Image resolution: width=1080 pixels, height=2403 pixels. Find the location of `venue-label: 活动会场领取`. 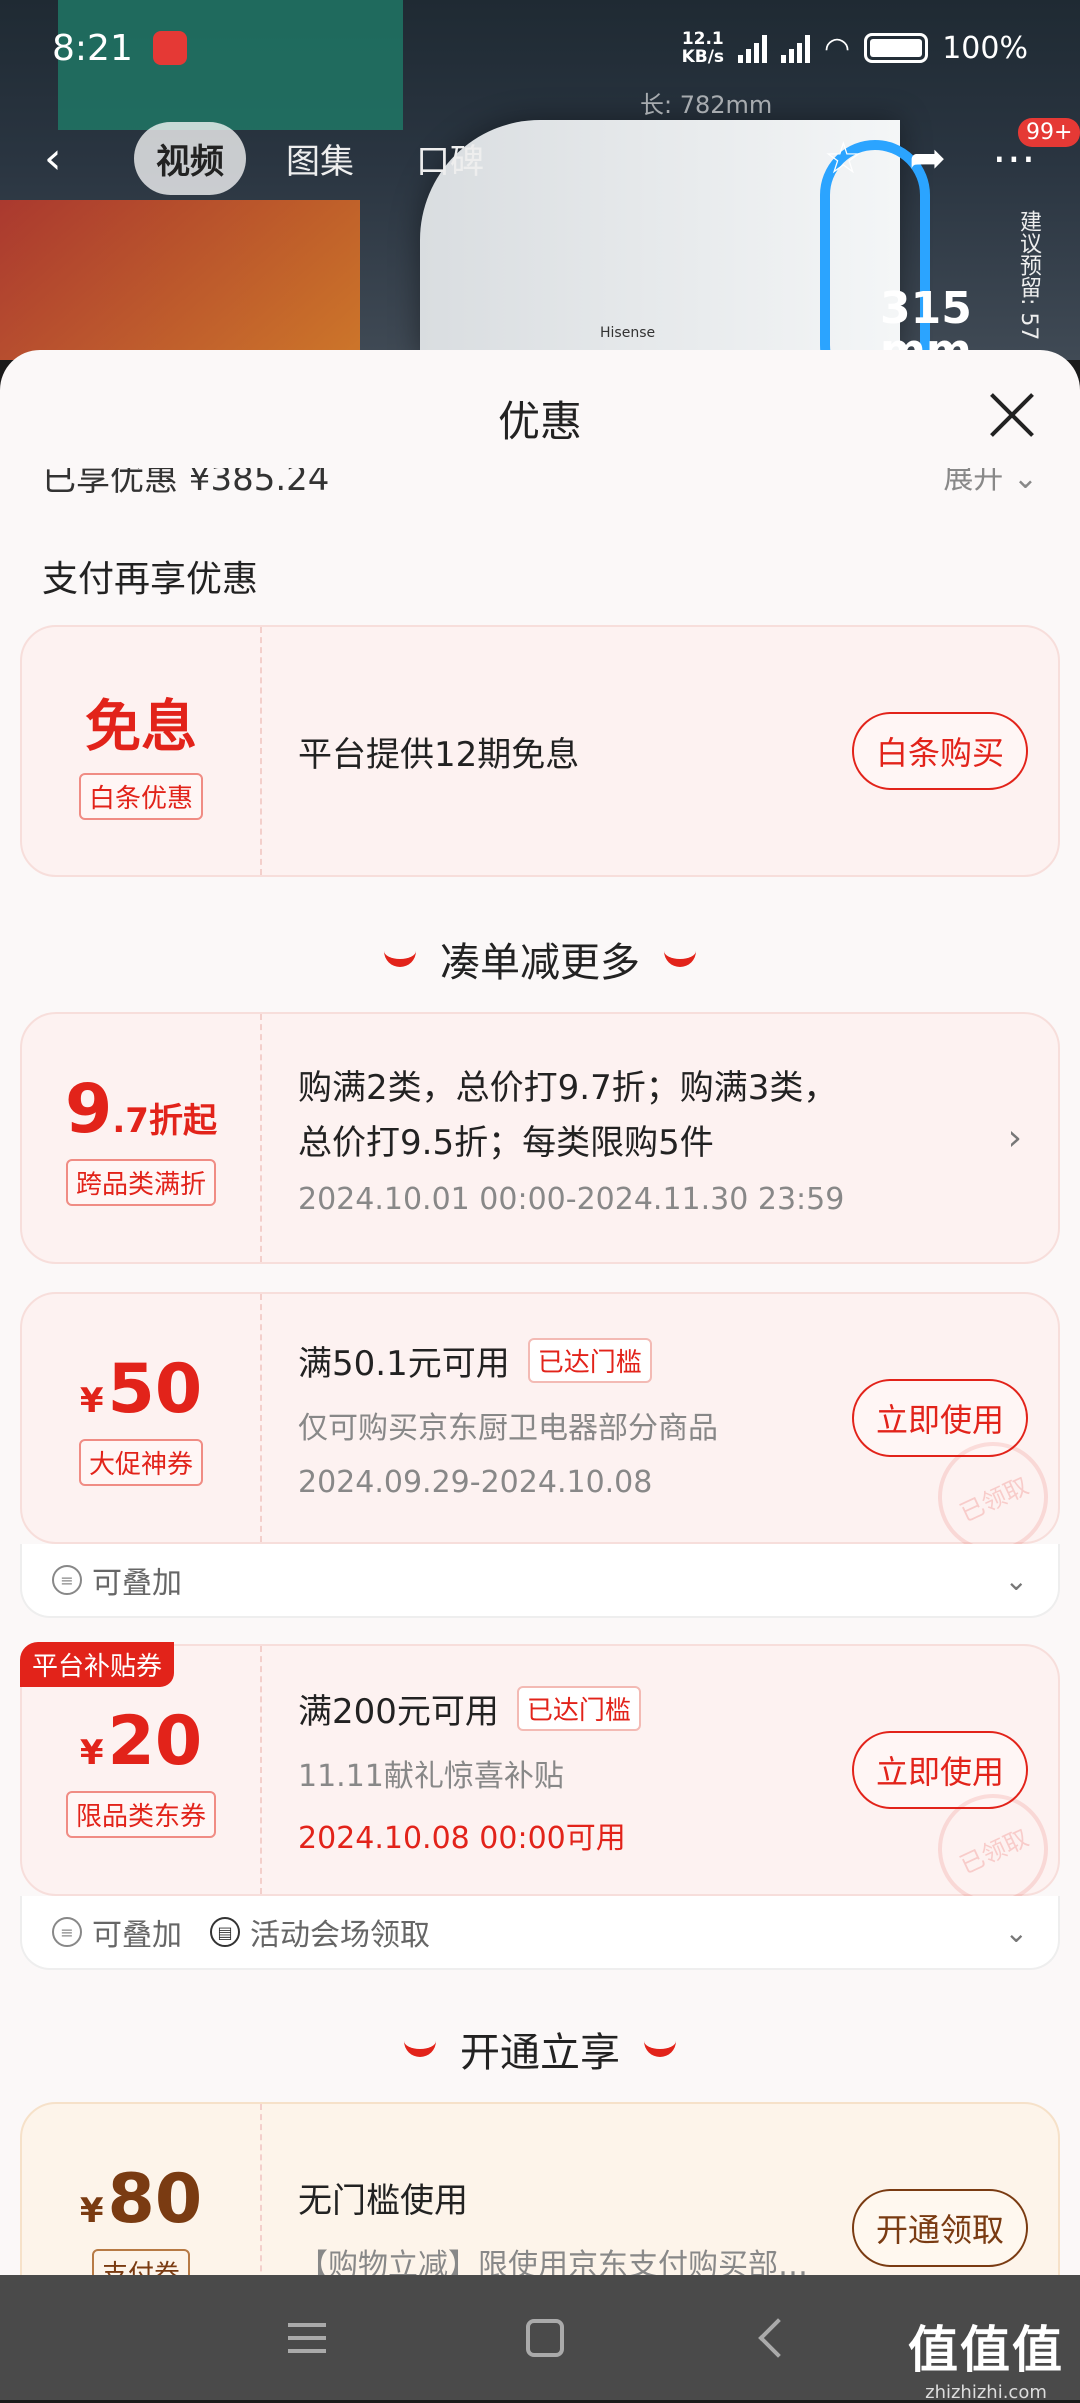

venue-label: 活动会场领取 is located at coordinates (340, 1935).